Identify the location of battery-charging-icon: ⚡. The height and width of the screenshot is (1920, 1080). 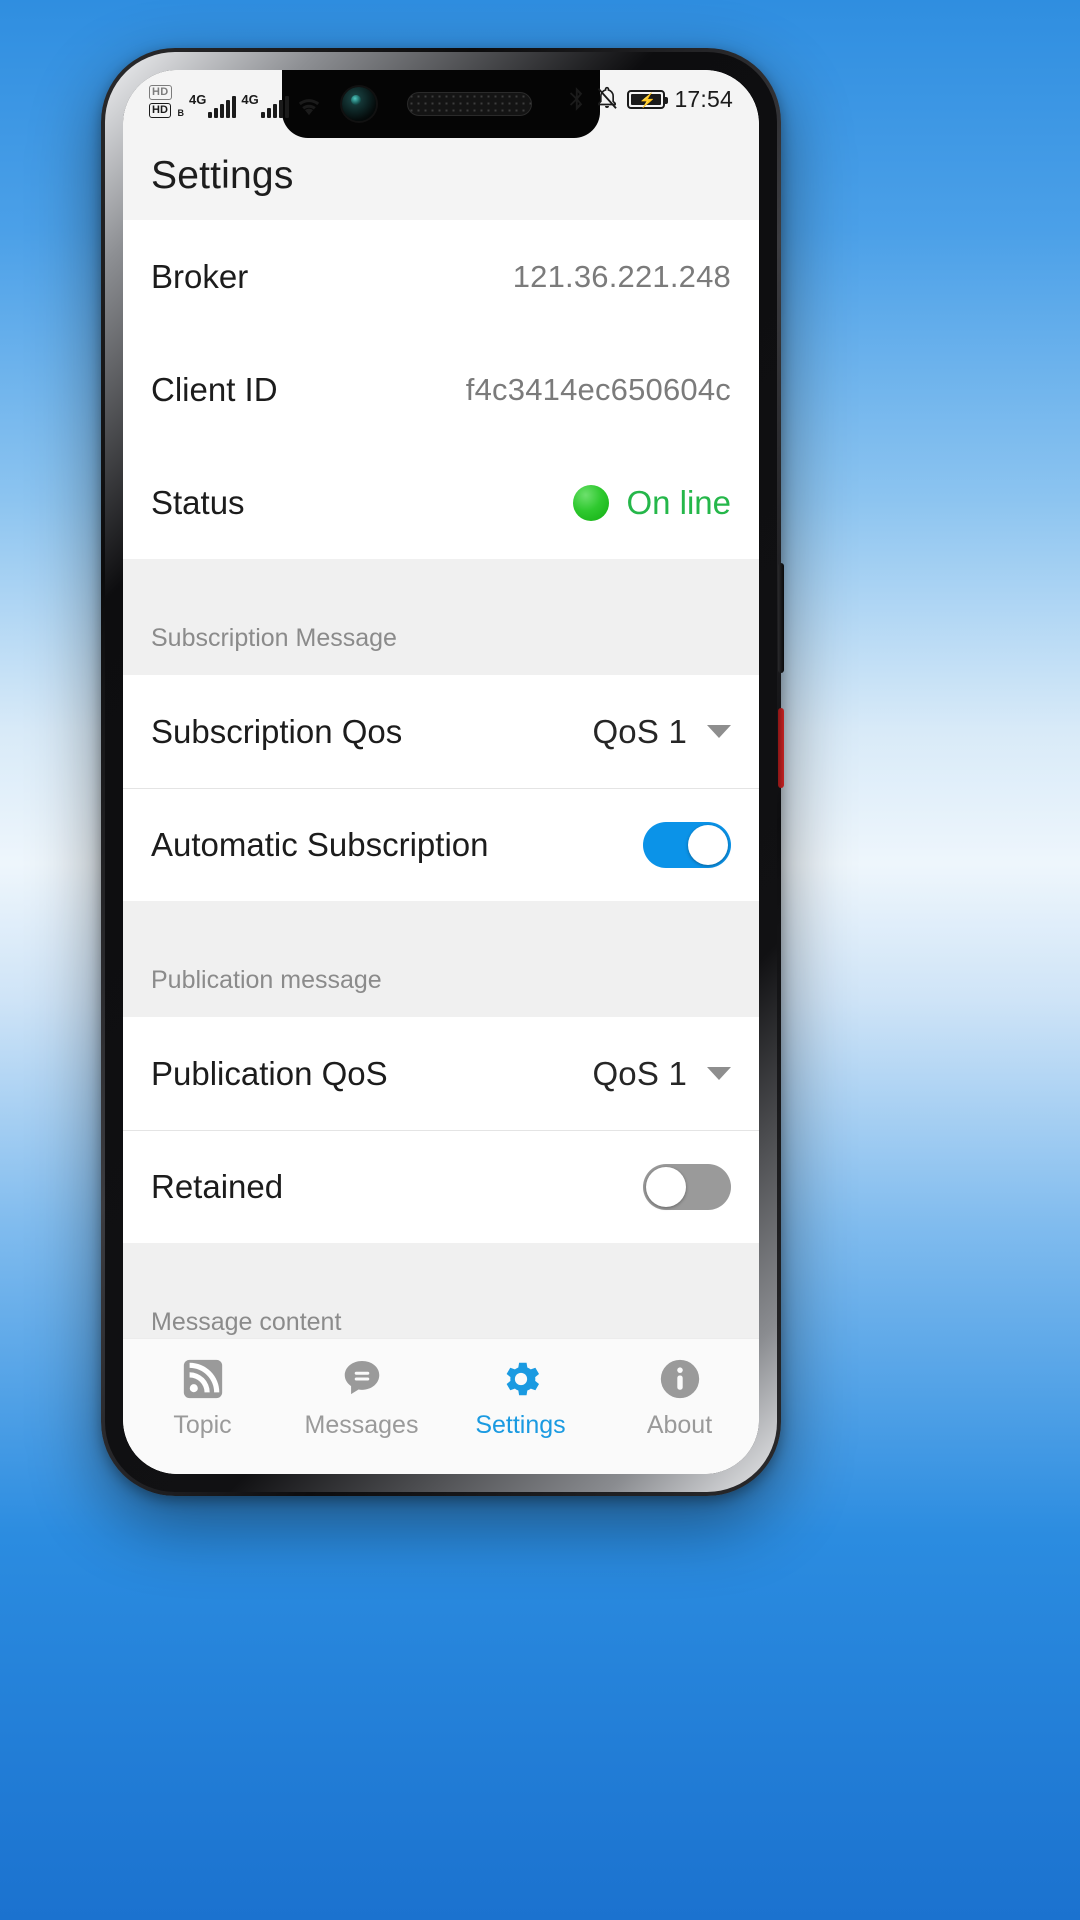
(648, 99).